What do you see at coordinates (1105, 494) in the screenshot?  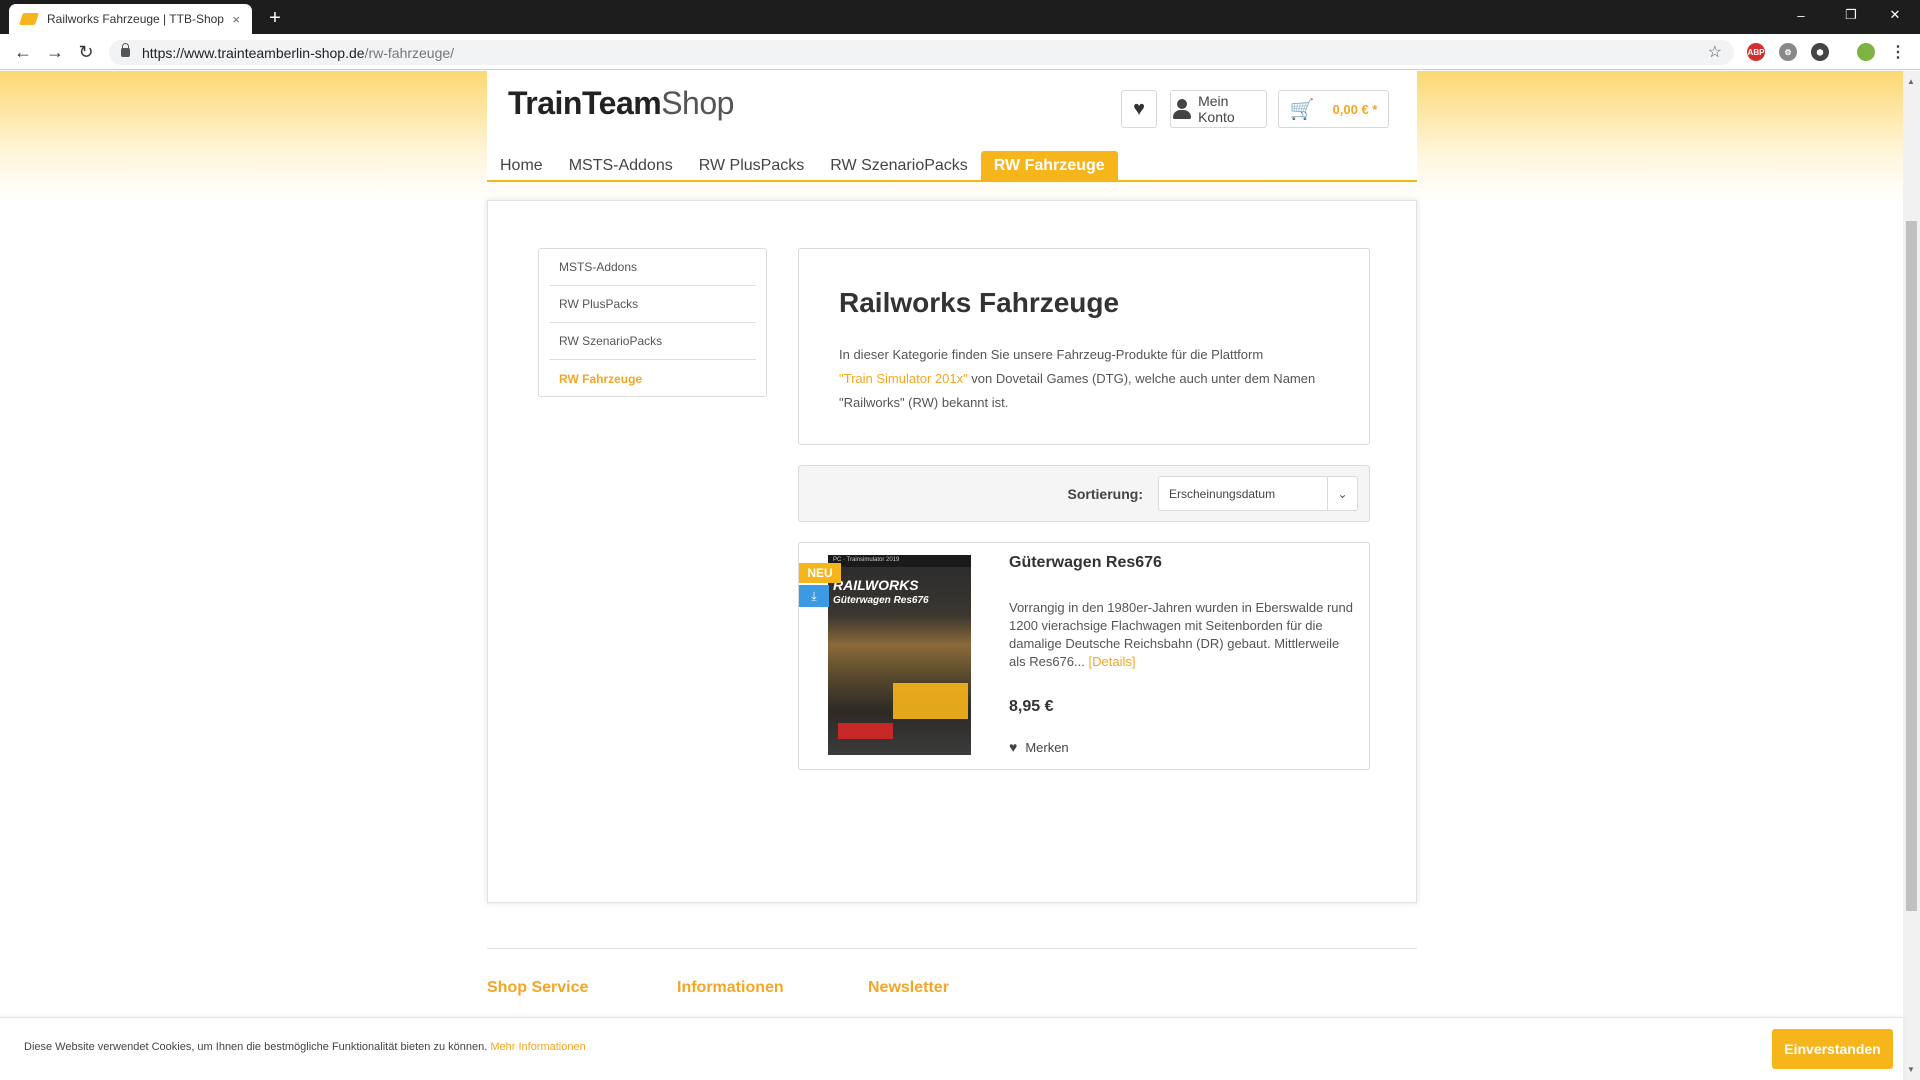 I see `sort-label: Sortierung:` at bounding box center [1105, 494].